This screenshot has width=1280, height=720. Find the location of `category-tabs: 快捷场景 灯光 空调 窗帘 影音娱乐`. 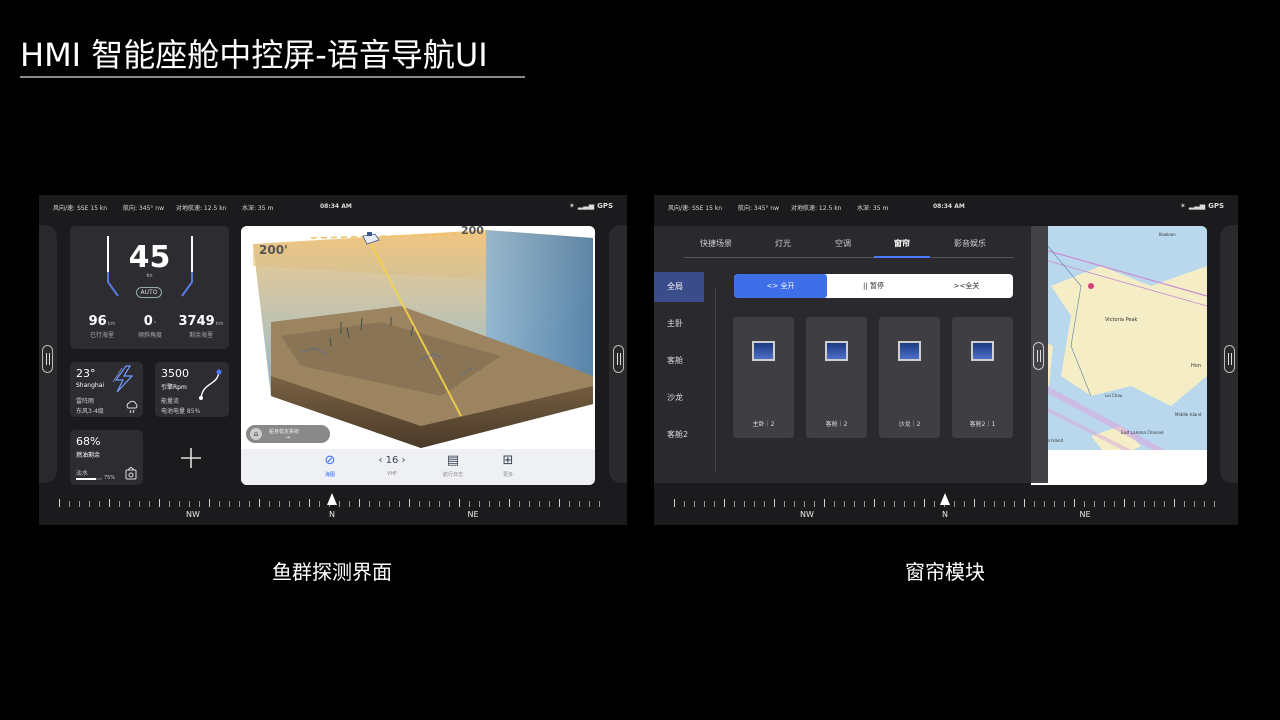

category-tabs: 快捷场景 灯光 空调 窗帘 影音娱乐 is located at coordinates (849, 242).